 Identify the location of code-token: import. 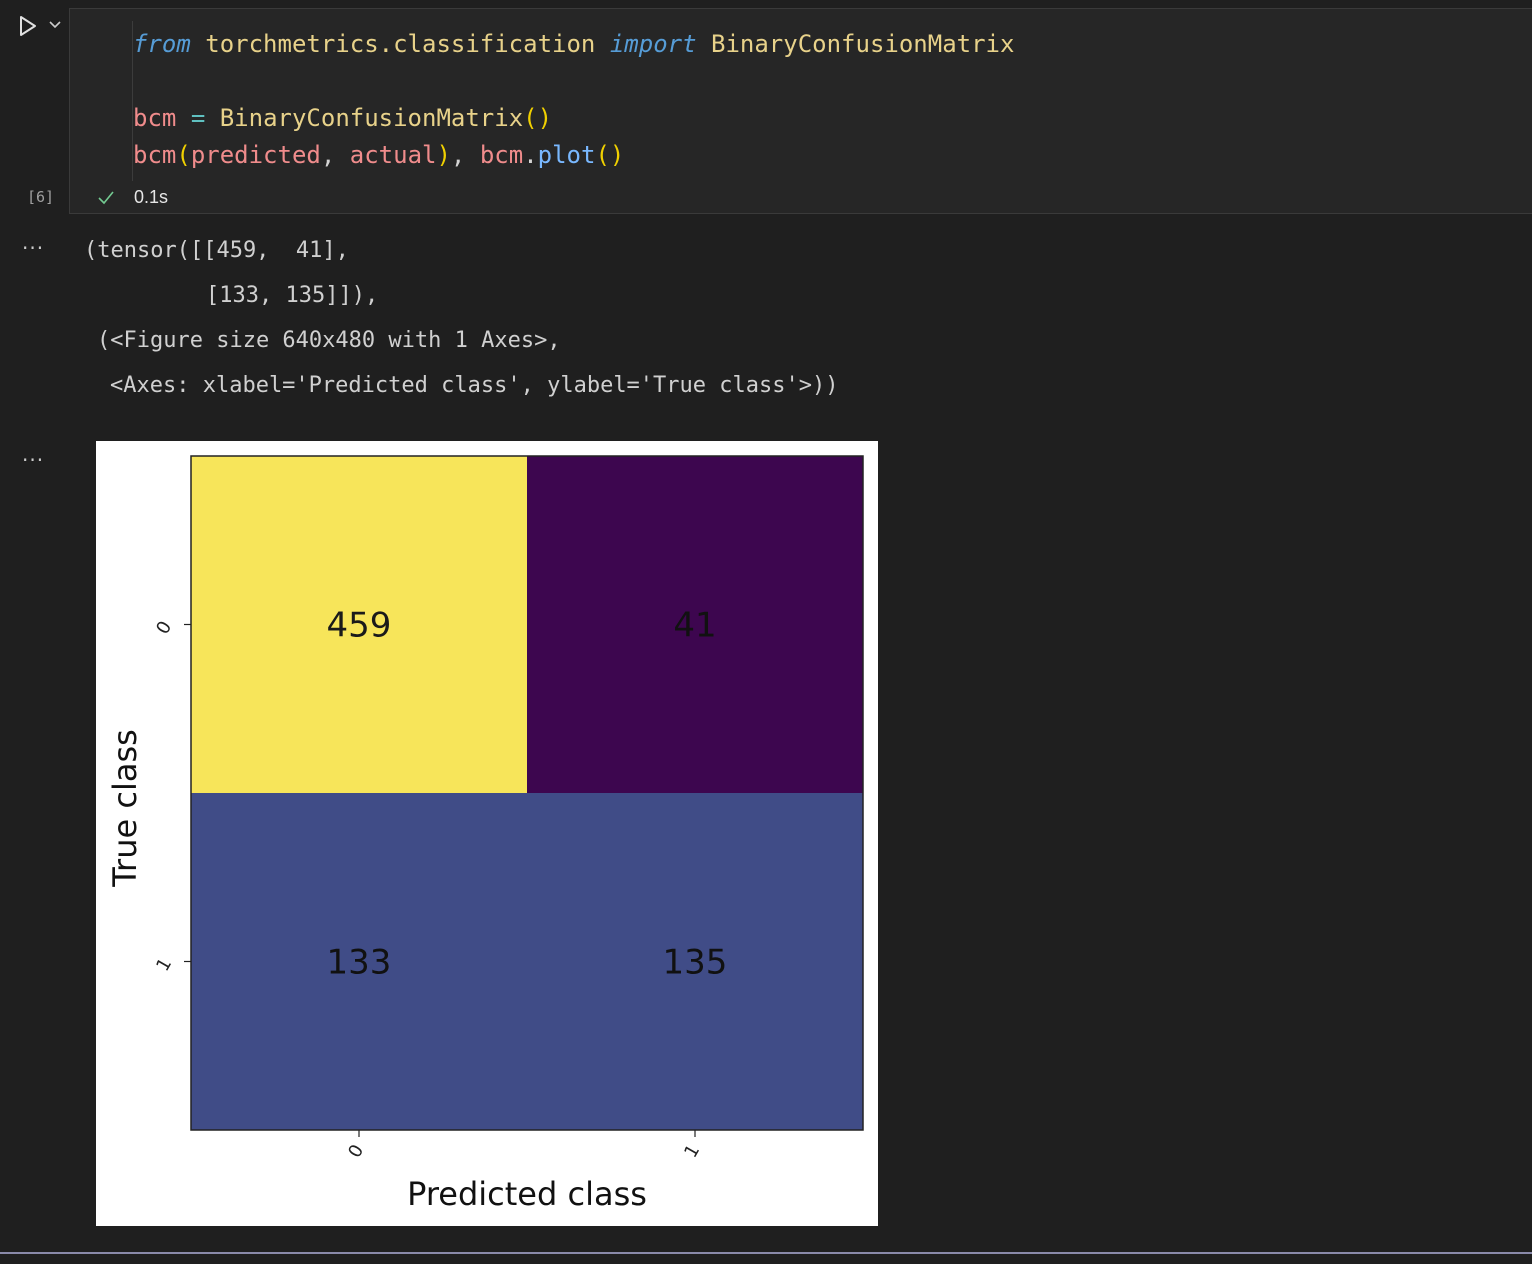
(653, 44).